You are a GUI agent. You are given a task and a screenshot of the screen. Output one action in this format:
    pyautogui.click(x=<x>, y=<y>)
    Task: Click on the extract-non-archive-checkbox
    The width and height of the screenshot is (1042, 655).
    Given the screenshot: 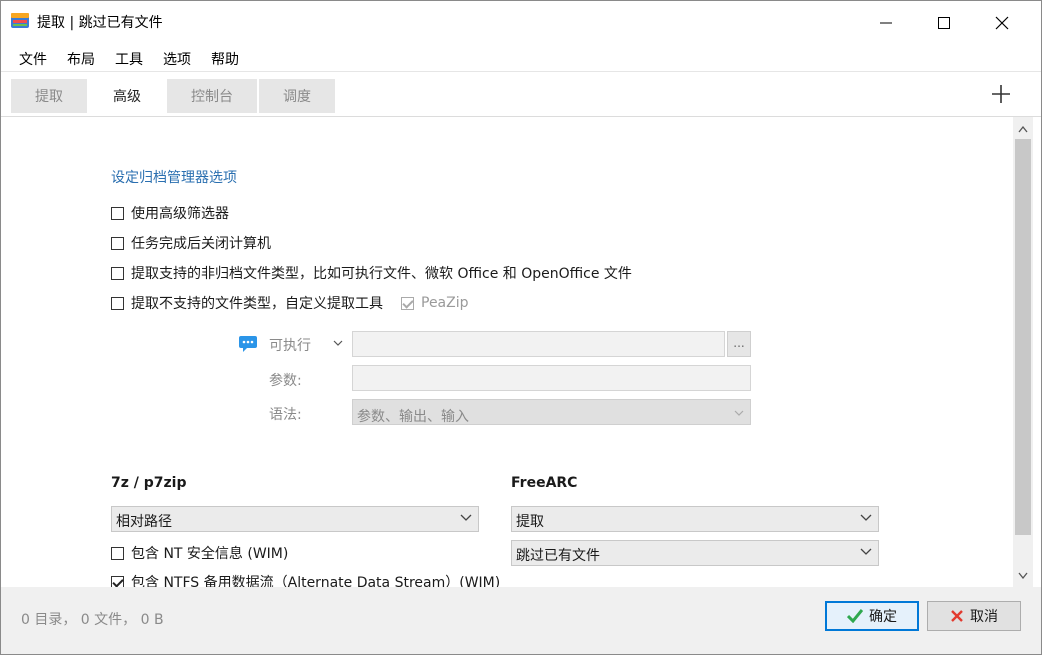 What is the action you would take?
    pyautogui.click(x=117, y=273)
    